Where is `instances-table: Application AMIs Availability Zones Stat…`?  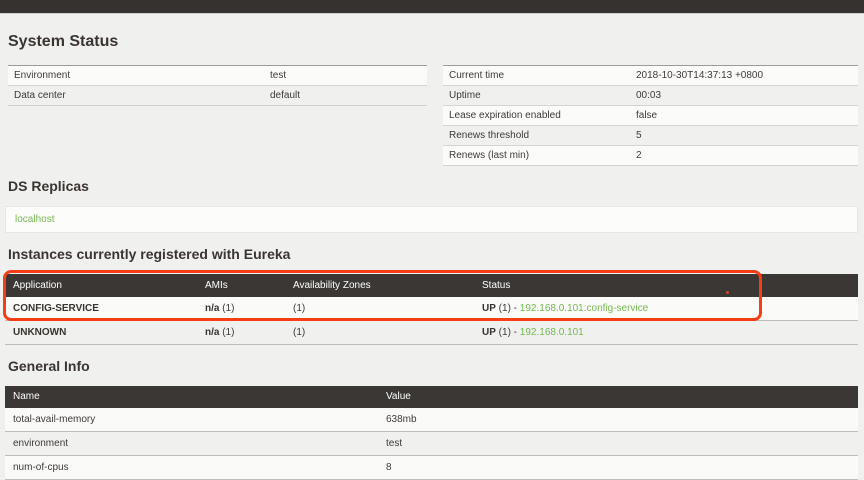 instances-table: Application AMIs Availability Zones Stat… is located at coordinates (431, 309).